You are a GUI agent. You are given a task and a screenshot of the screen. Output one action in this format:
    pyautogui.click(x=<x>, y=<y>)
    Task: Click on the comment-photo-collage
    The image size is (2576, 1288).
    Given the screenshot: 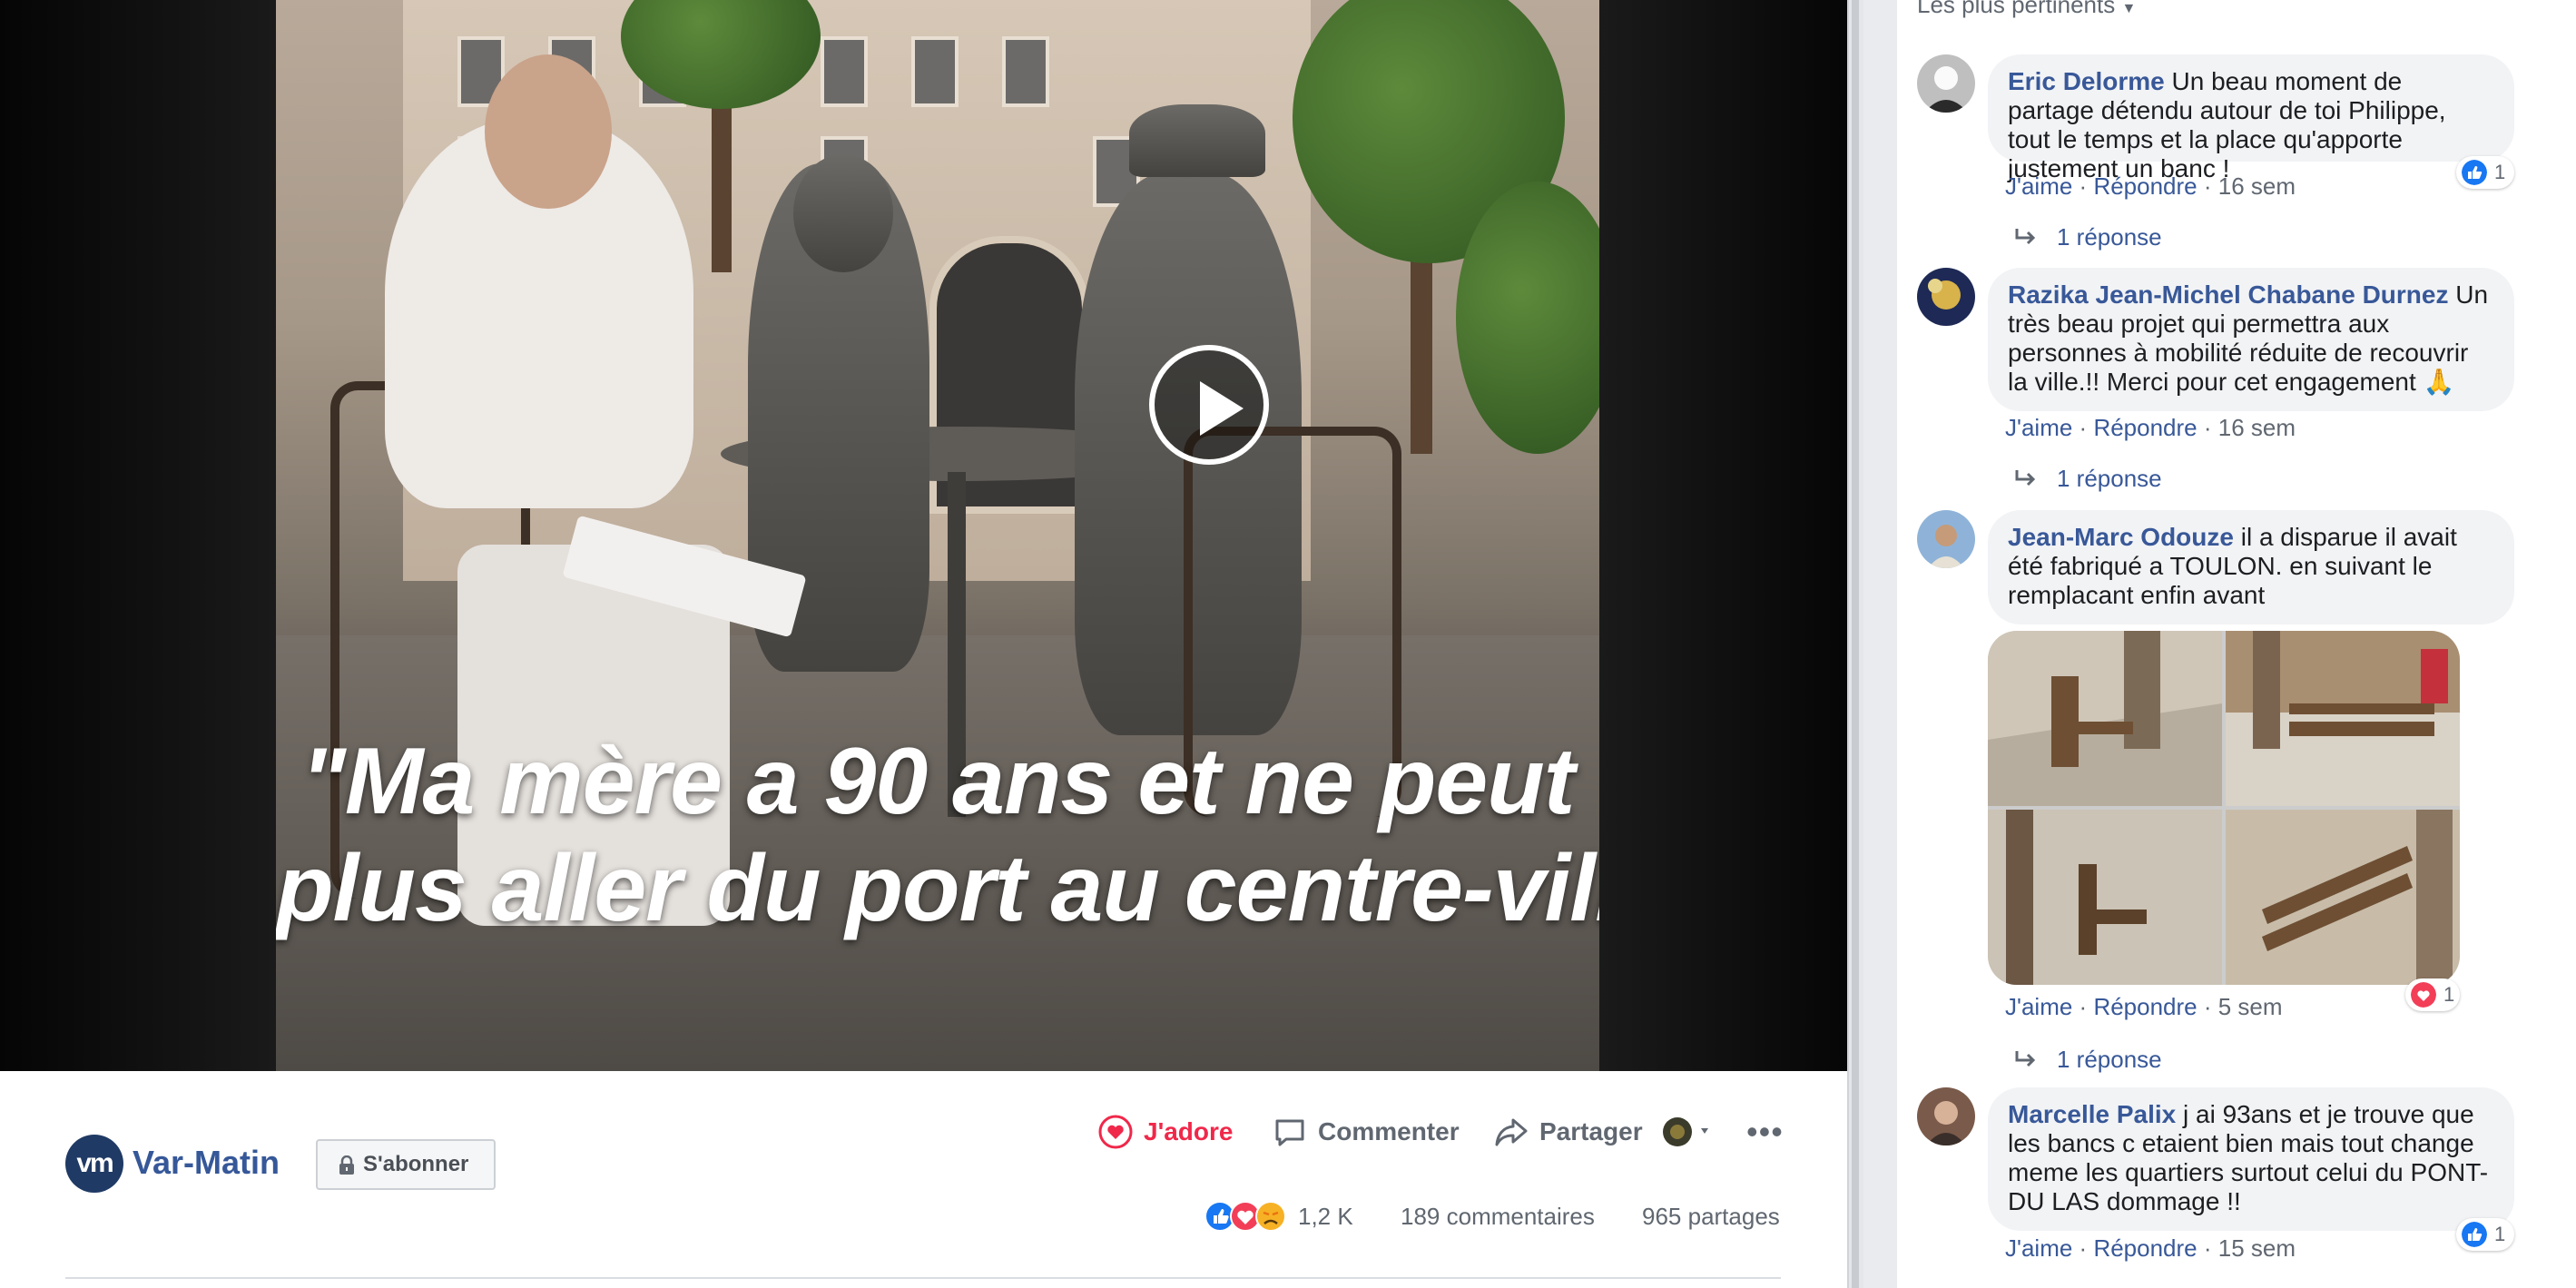 What is the action you would take?
    pyautogui.click(x=2224, y=808)
    